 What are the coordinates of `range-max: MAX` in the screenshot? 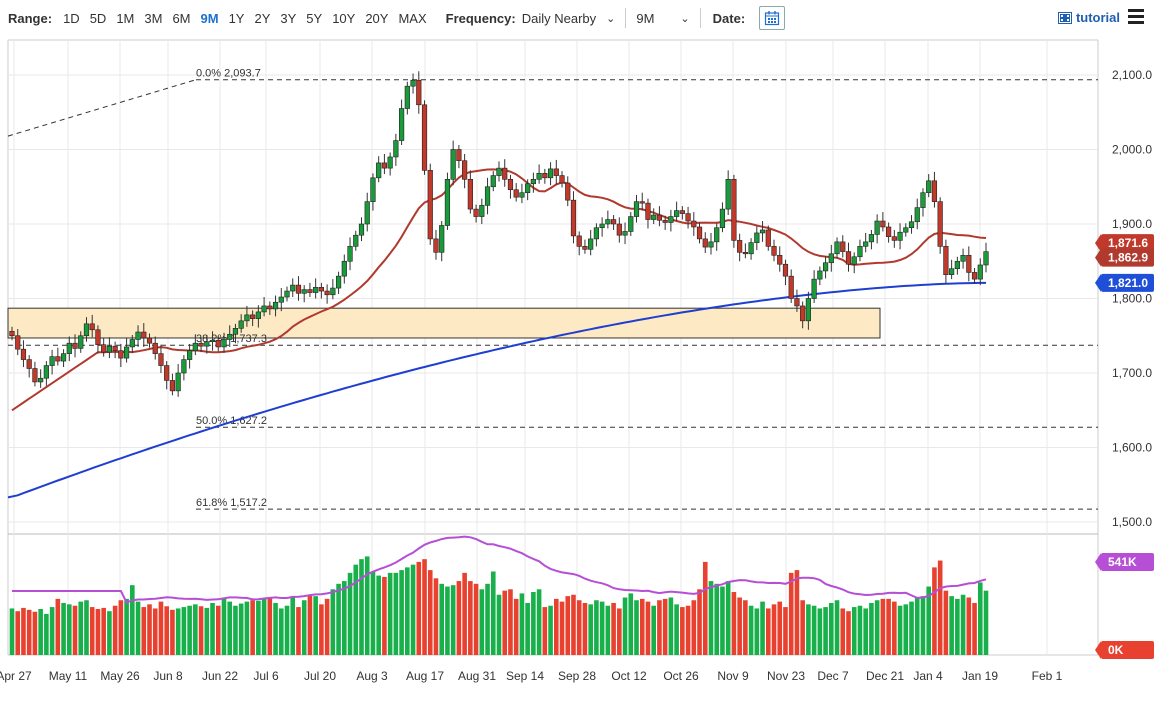 It's located at (412, 18).